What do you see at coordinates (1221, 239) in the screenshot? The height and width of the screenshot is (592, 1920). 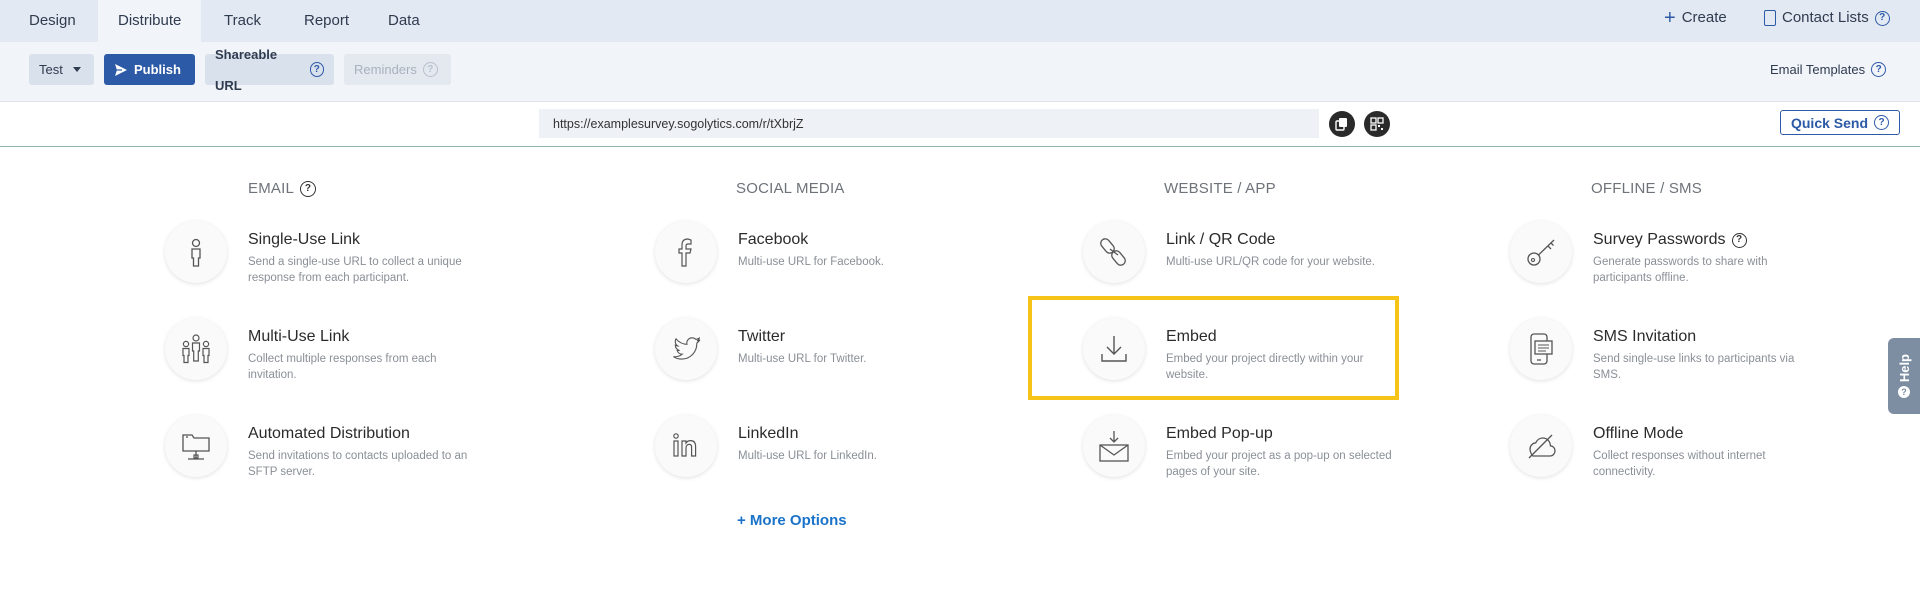 I see `option-title: Link / QR Code` at bounding box center [1221, 239].